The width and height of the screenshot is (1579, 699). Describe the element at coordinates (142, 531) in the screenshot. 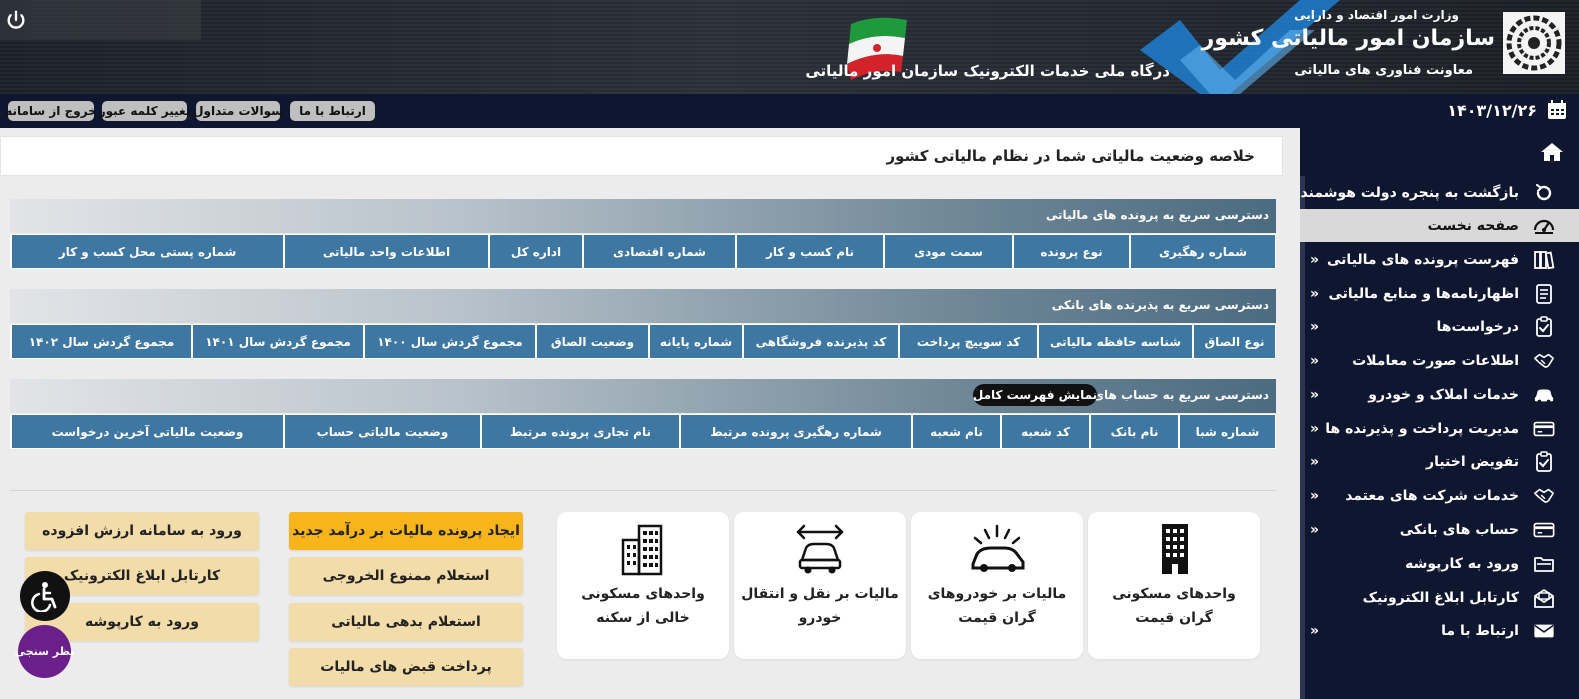

I see `vat-system-login-button: ورود به سامانه ارزش افزوده` at that location.